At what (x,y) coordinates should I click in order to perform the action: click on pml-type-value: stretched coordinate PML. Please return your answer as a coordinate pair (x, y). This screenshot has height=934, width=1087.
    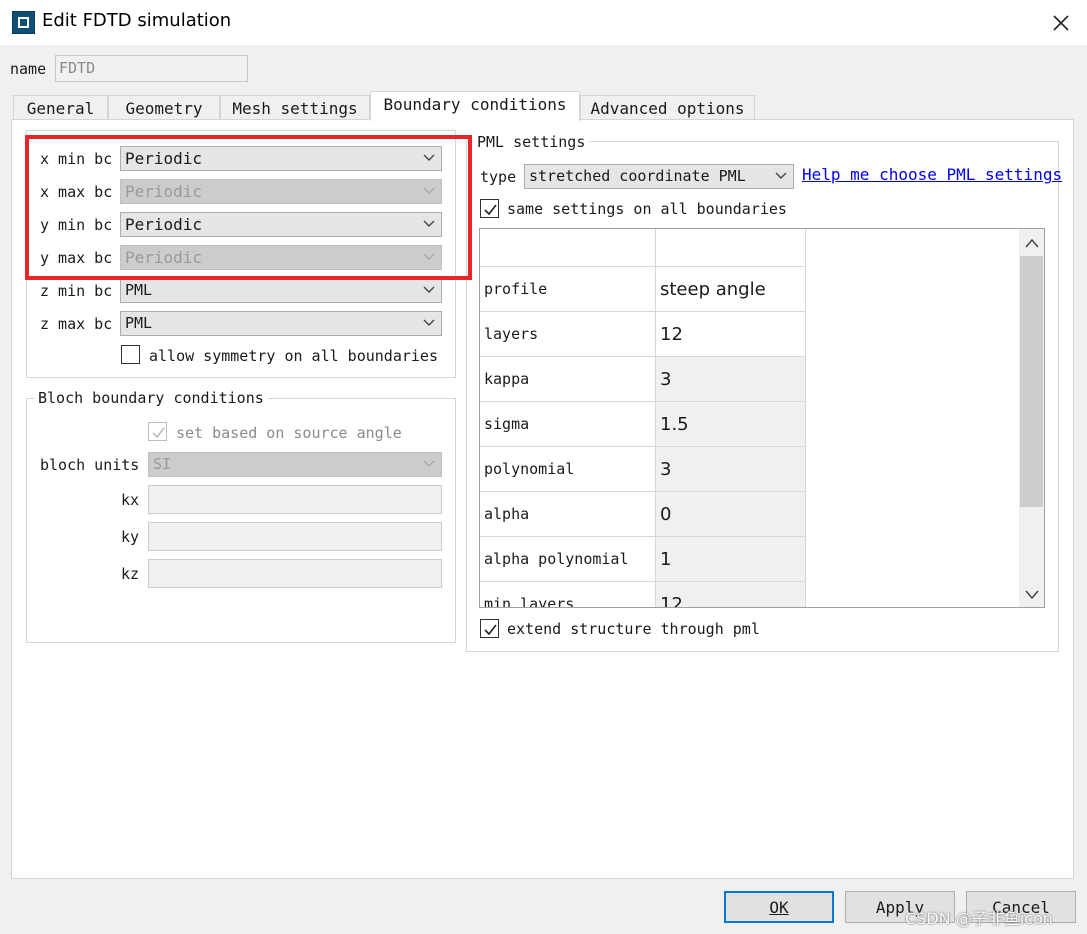
    Looking at the image, I should click on (637, 176).